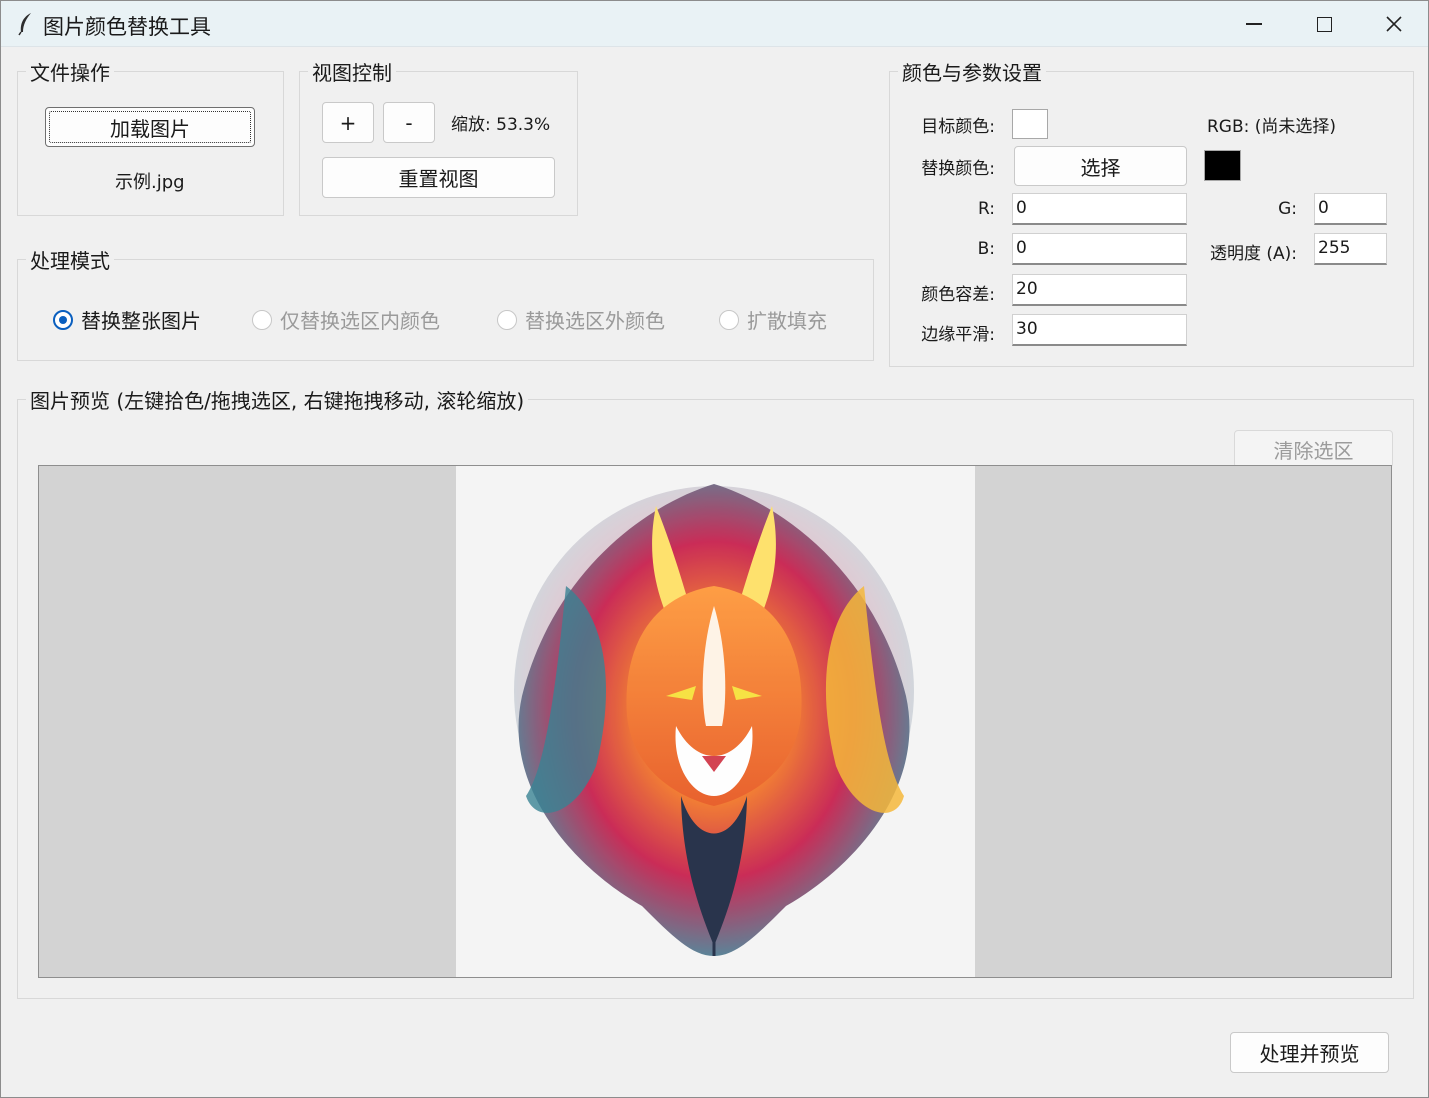 This screenshot has width=1429, height=1098. Describe the element at coordinates (1099, 249) in the screenshot. I see `b-input: 0` at that location.